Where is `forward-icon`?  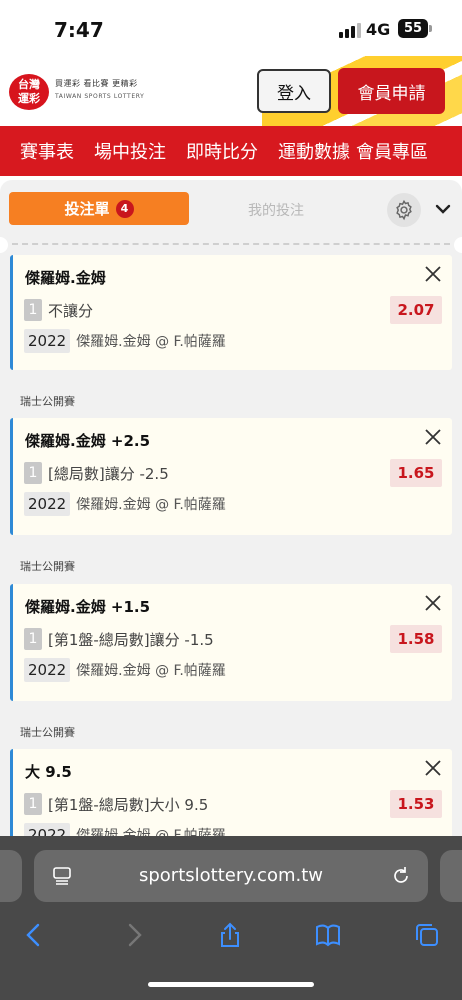 forward-icon is located at coordinates (135, 935).